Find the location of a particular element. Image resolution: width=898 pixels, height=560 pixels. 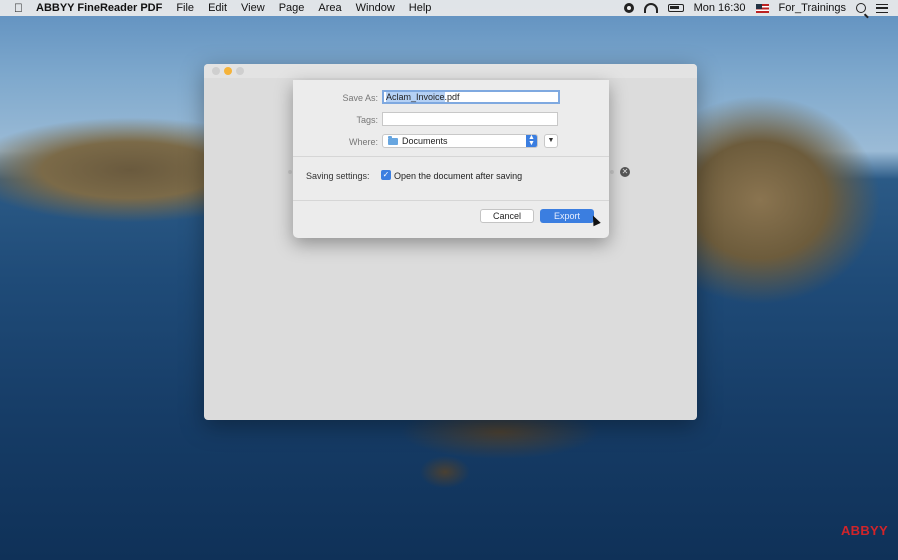

search-icon is located at coordinates (861, 8).